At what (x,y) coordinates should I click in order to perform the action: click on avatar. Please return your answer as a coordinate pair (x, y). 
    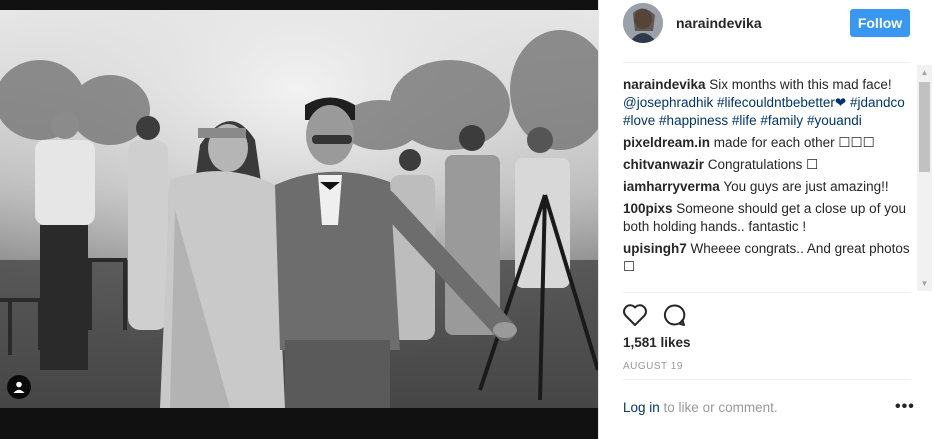
    Looking at the image, I should click on (643, 23).